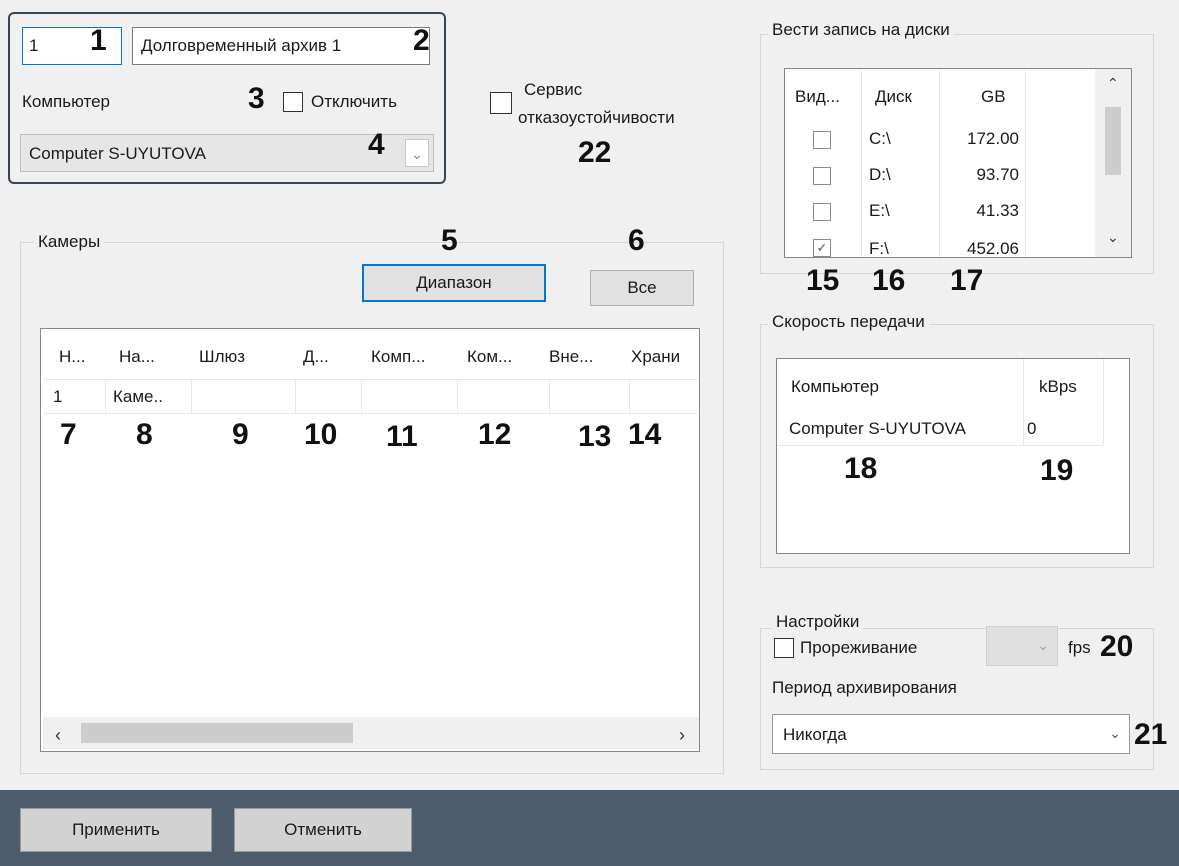 This screenshot has height=866, width=1179. Describe the element at coordinates (893, 97) in the screenshot. I see `column-header: Диск` at that location.